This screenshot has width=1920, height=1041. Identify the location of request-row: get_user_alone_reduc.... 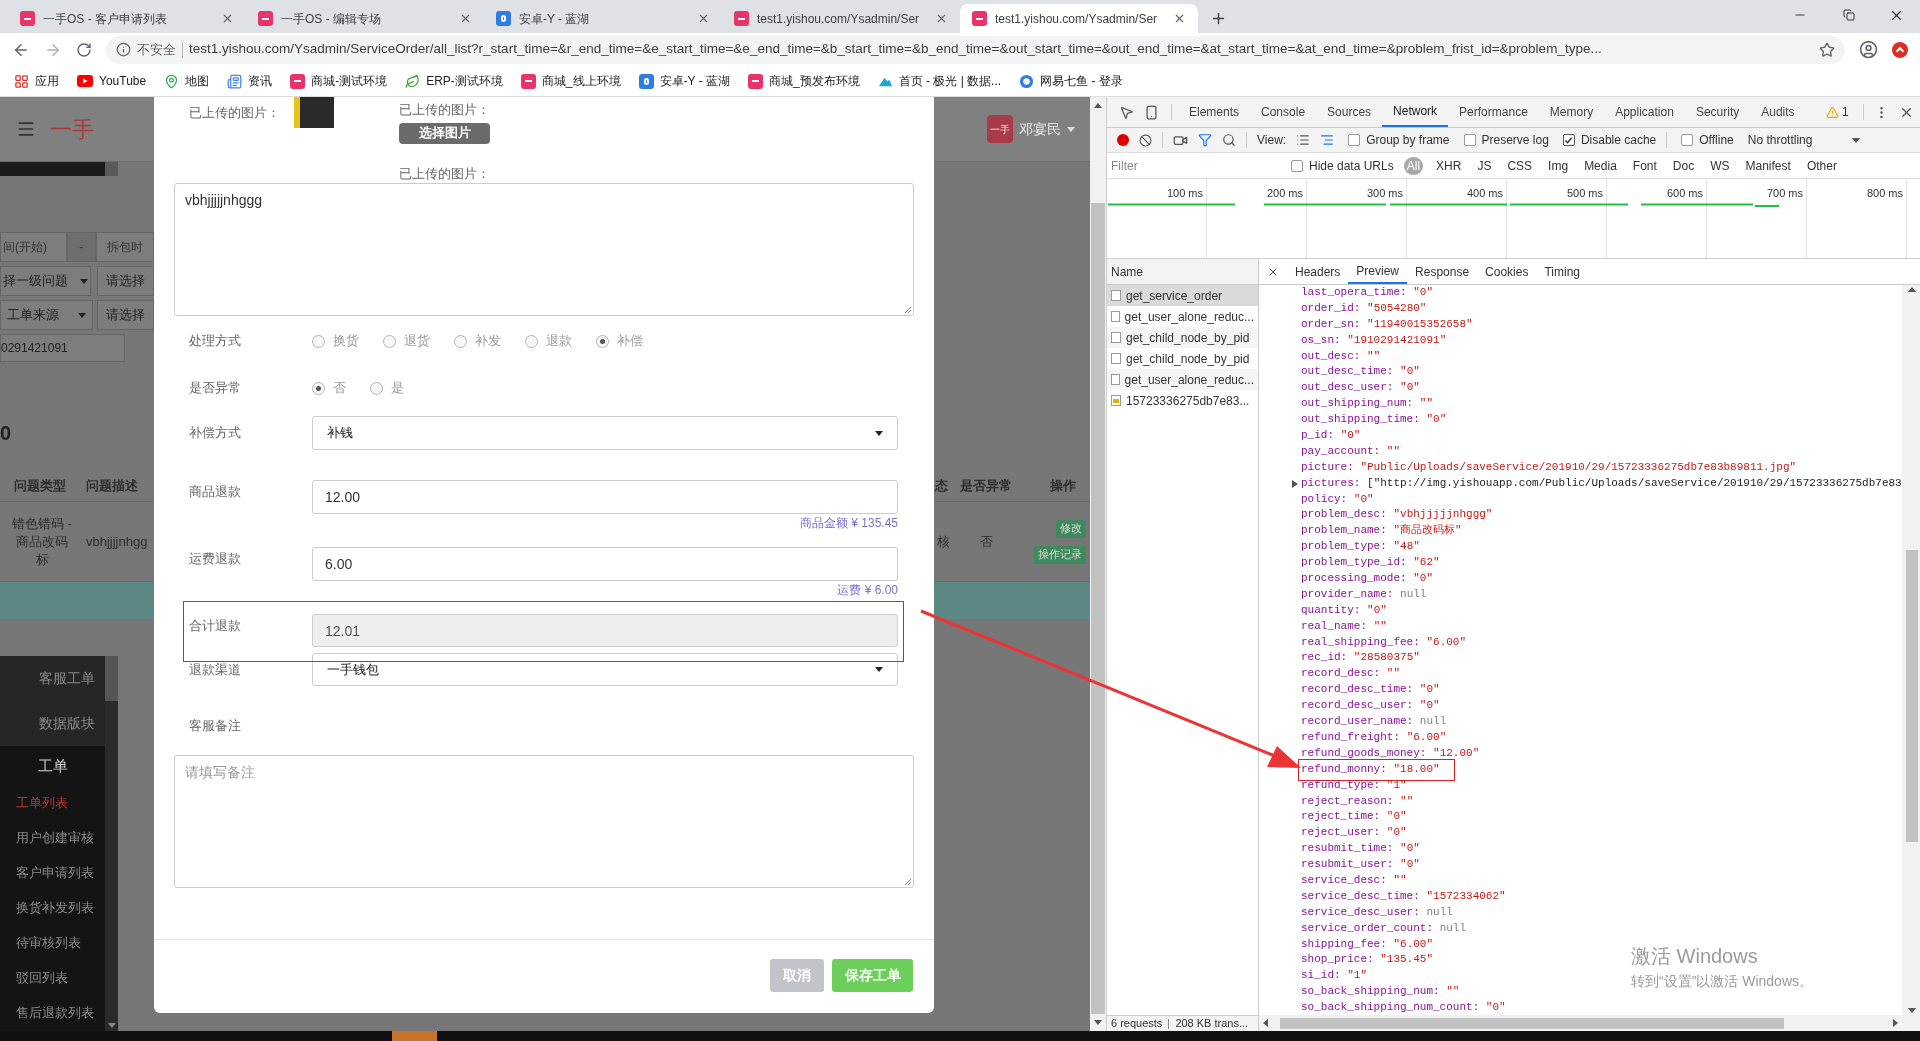
(1182, 379).